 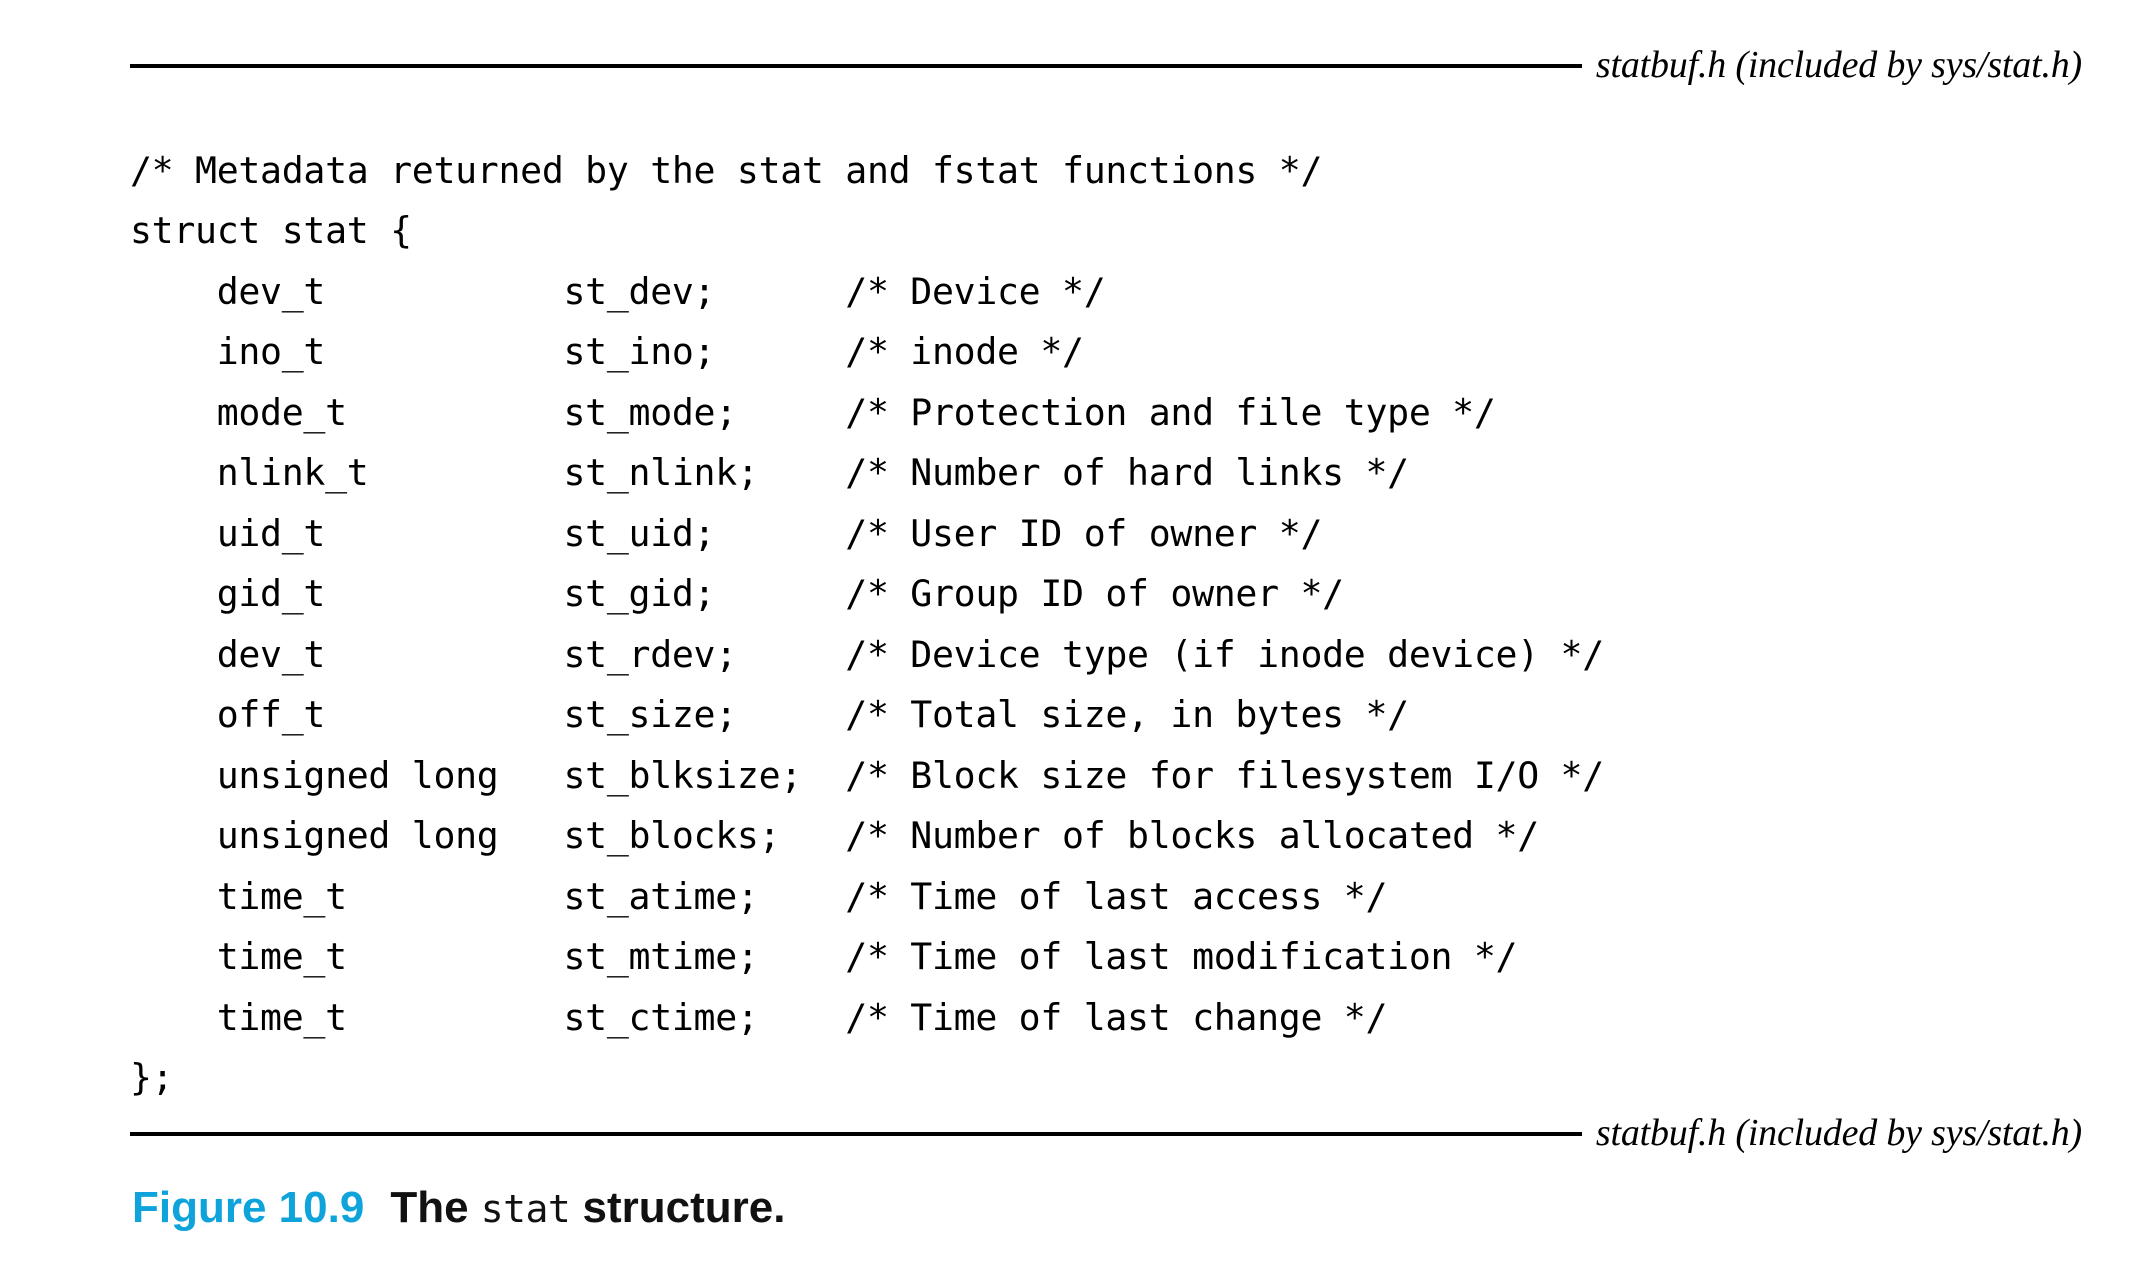 I want to click on code-line: struct stat {, so click(x=271, y=230).